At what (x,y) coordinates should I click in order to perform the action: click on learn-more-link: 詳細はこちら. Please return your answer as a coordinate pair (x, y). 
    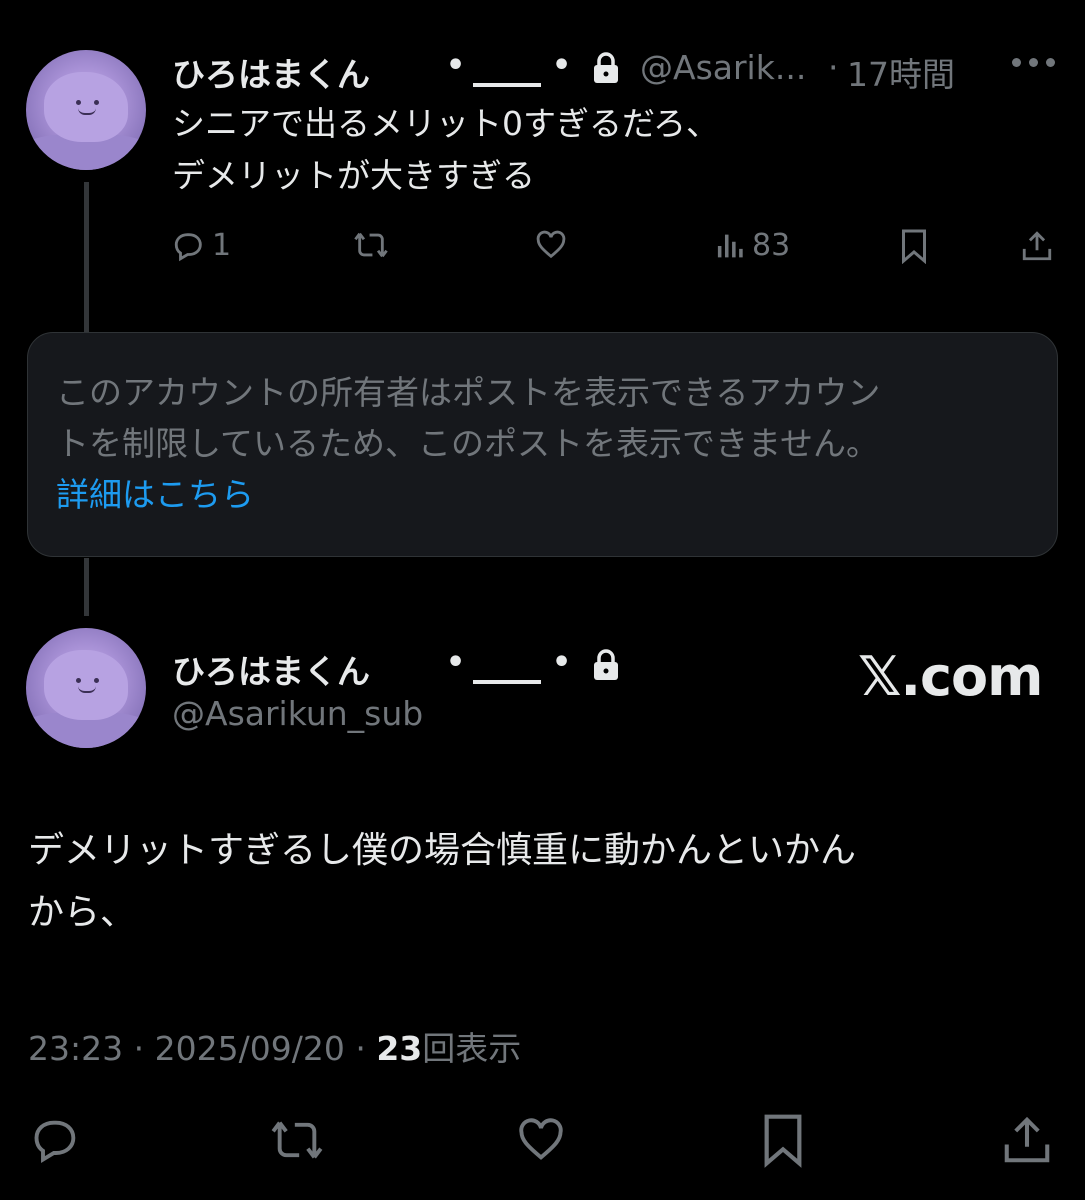
    Looking at the image, I should click on (542, 494).